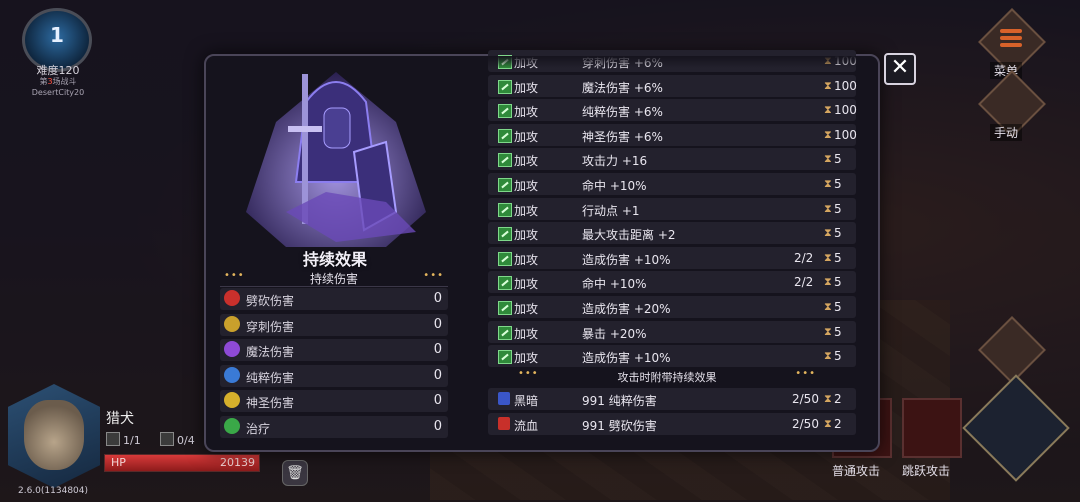  What do you see at coordinates (334, 350) in the screenshot?
I see `dot-row: 魔法伤害 0` at bounding box center [334, 350].